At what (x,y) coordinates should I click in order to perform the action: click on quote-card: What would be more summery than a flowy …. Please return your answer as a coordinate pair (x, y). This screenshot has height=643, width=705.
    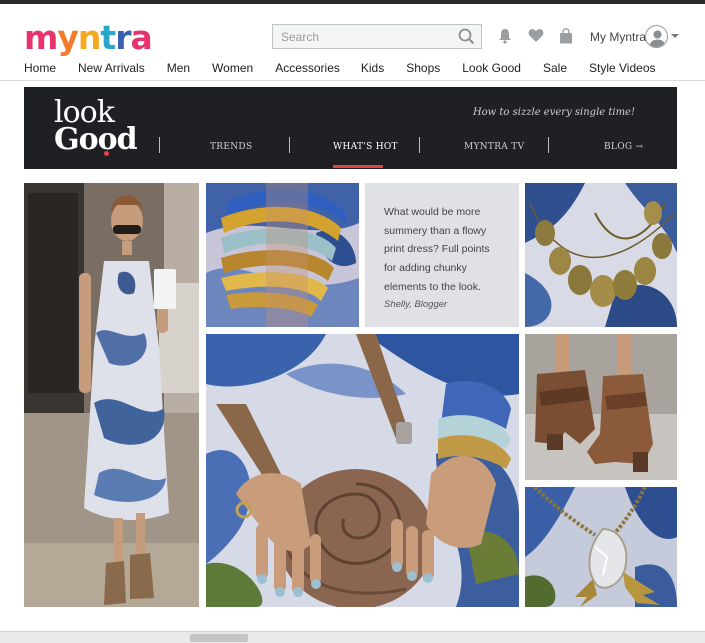
    Looking at the image, I should click on (442, 255).